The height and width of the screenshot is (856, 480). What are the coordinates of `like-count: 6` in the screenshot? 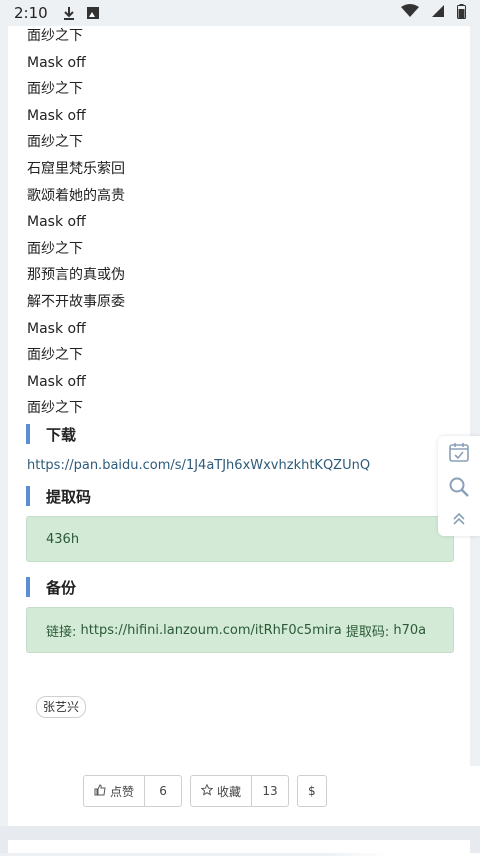 It's located at (162, 791).